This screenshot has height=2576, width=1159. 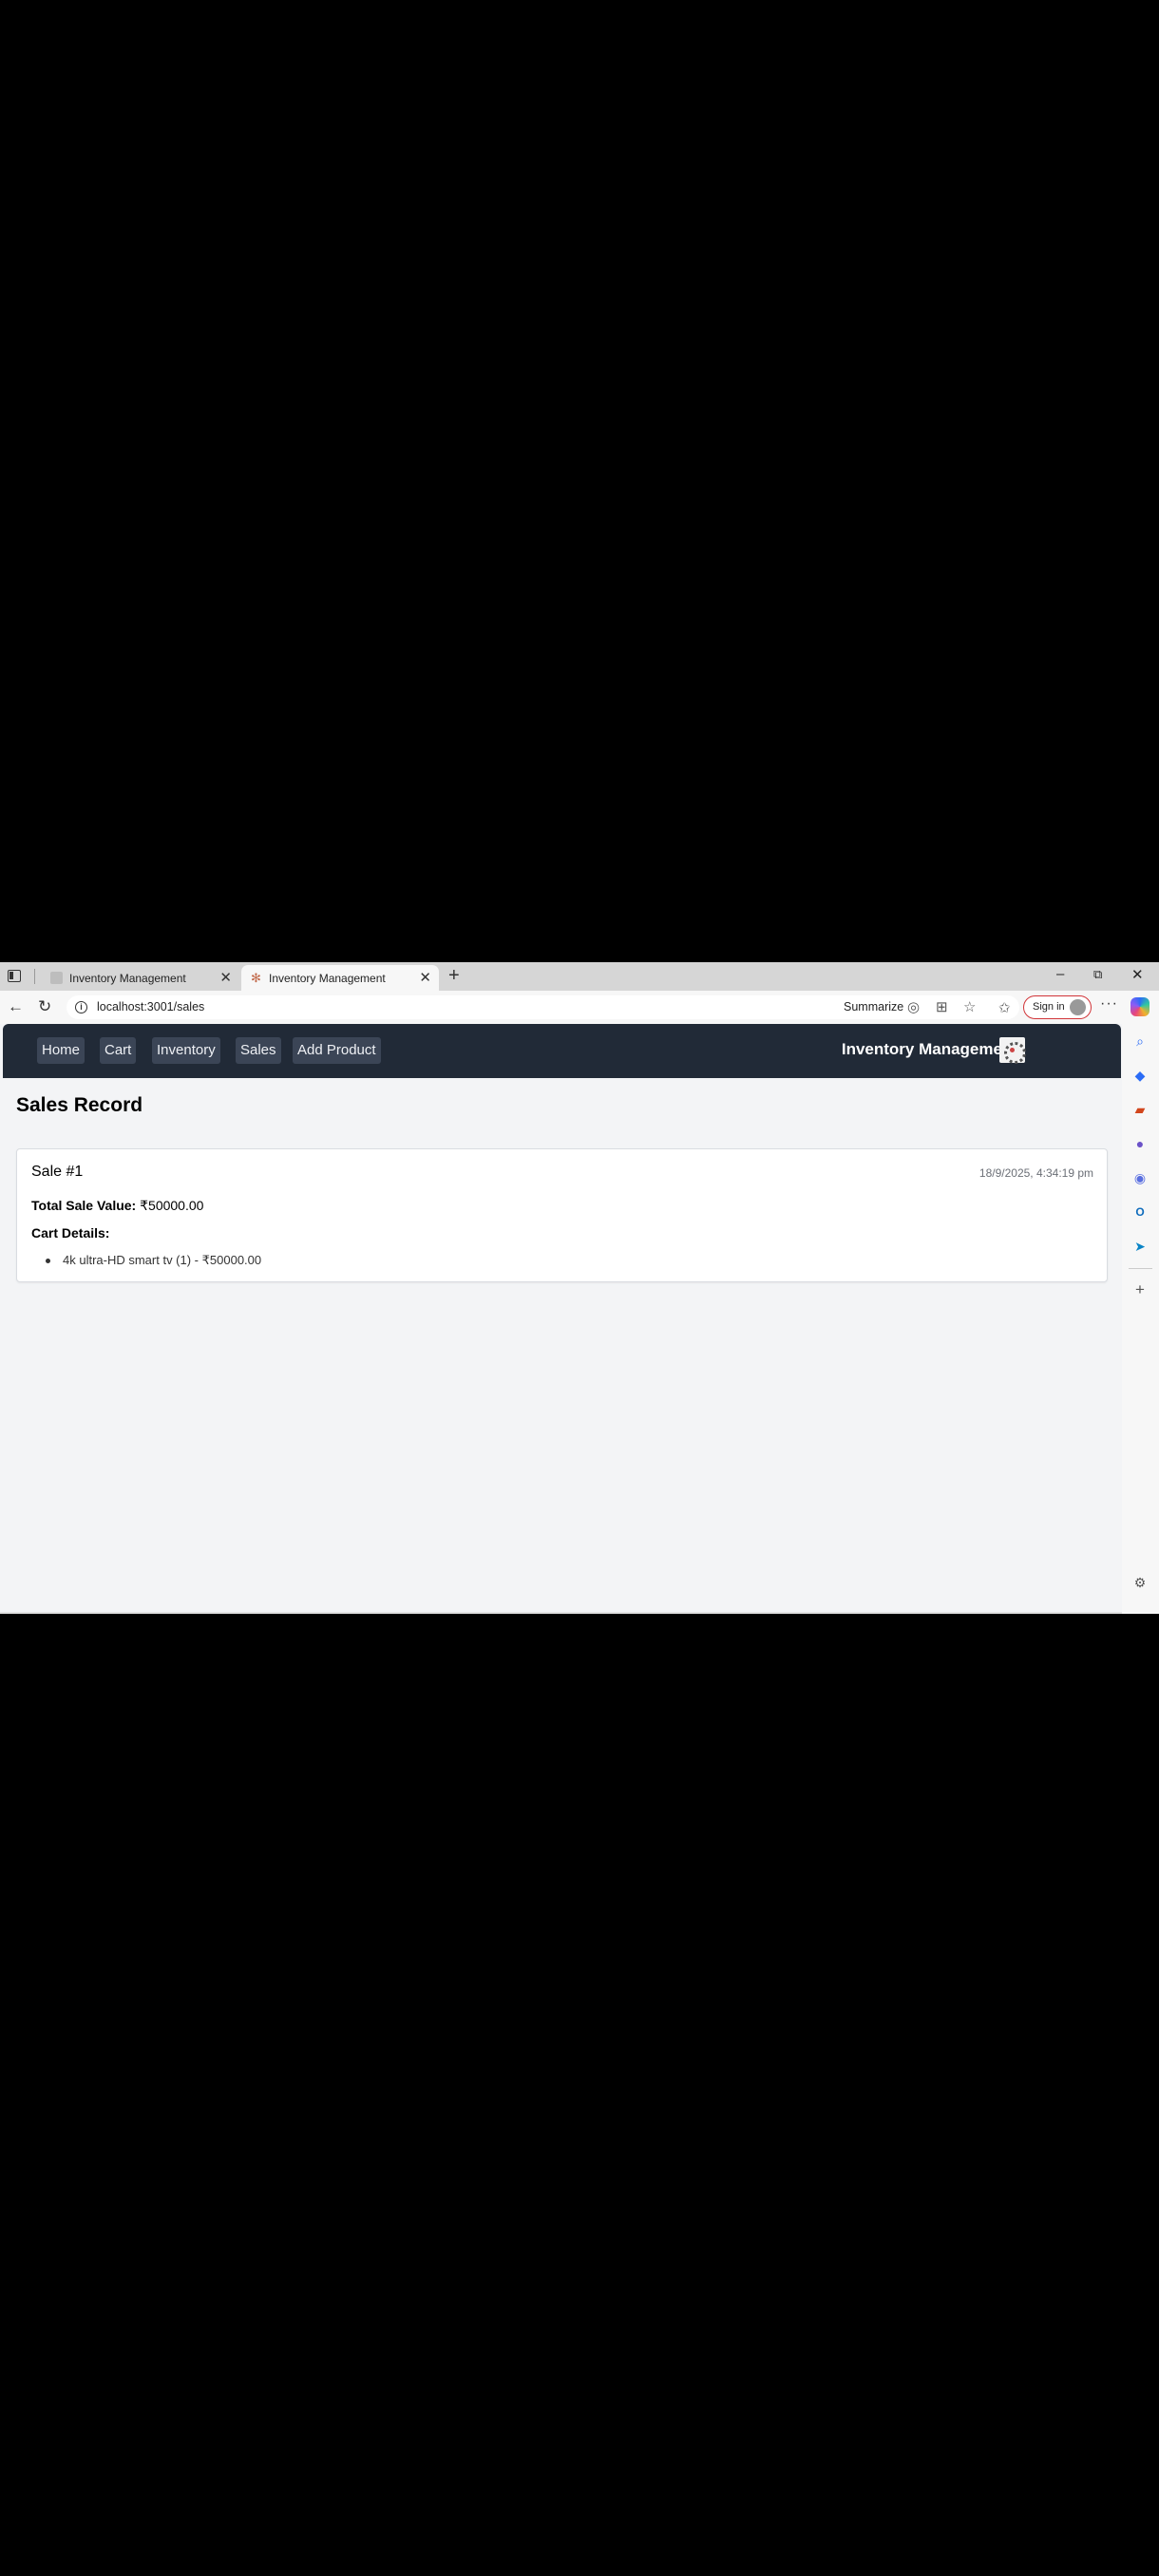 I want to click on sign-in-label: Sign in, so click(x=1049, y=1007).